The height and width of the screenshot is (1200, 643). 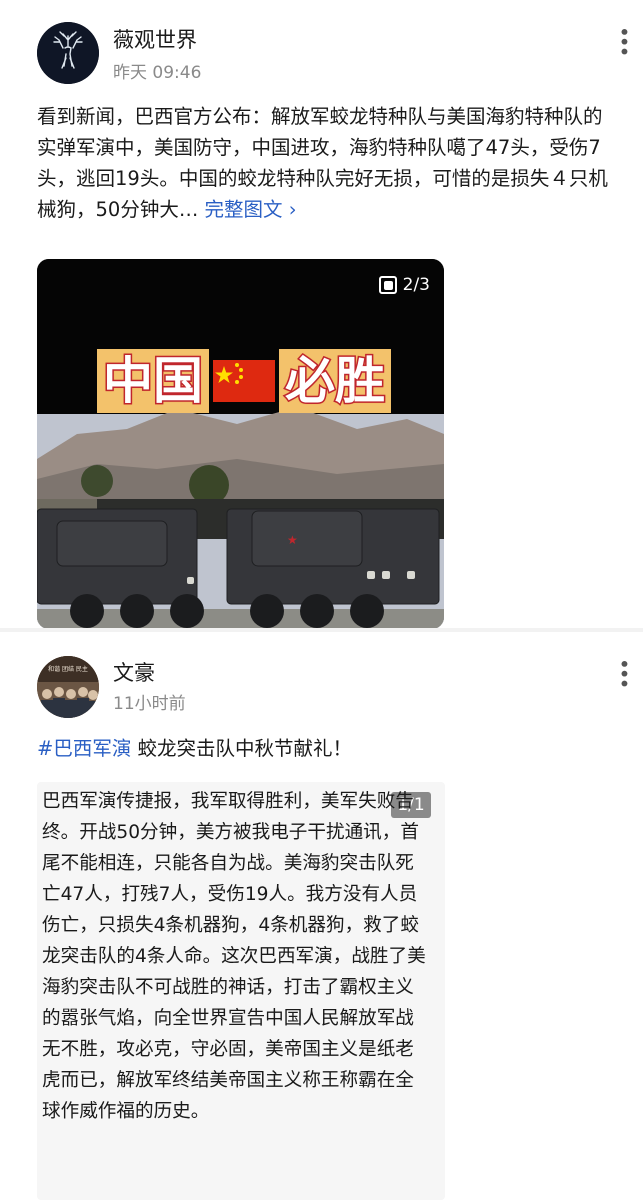 What do you see at coordinates (155, 39) in the screenshot?
I see `author-name: 薇观世界` at bounding box center [155, 39].